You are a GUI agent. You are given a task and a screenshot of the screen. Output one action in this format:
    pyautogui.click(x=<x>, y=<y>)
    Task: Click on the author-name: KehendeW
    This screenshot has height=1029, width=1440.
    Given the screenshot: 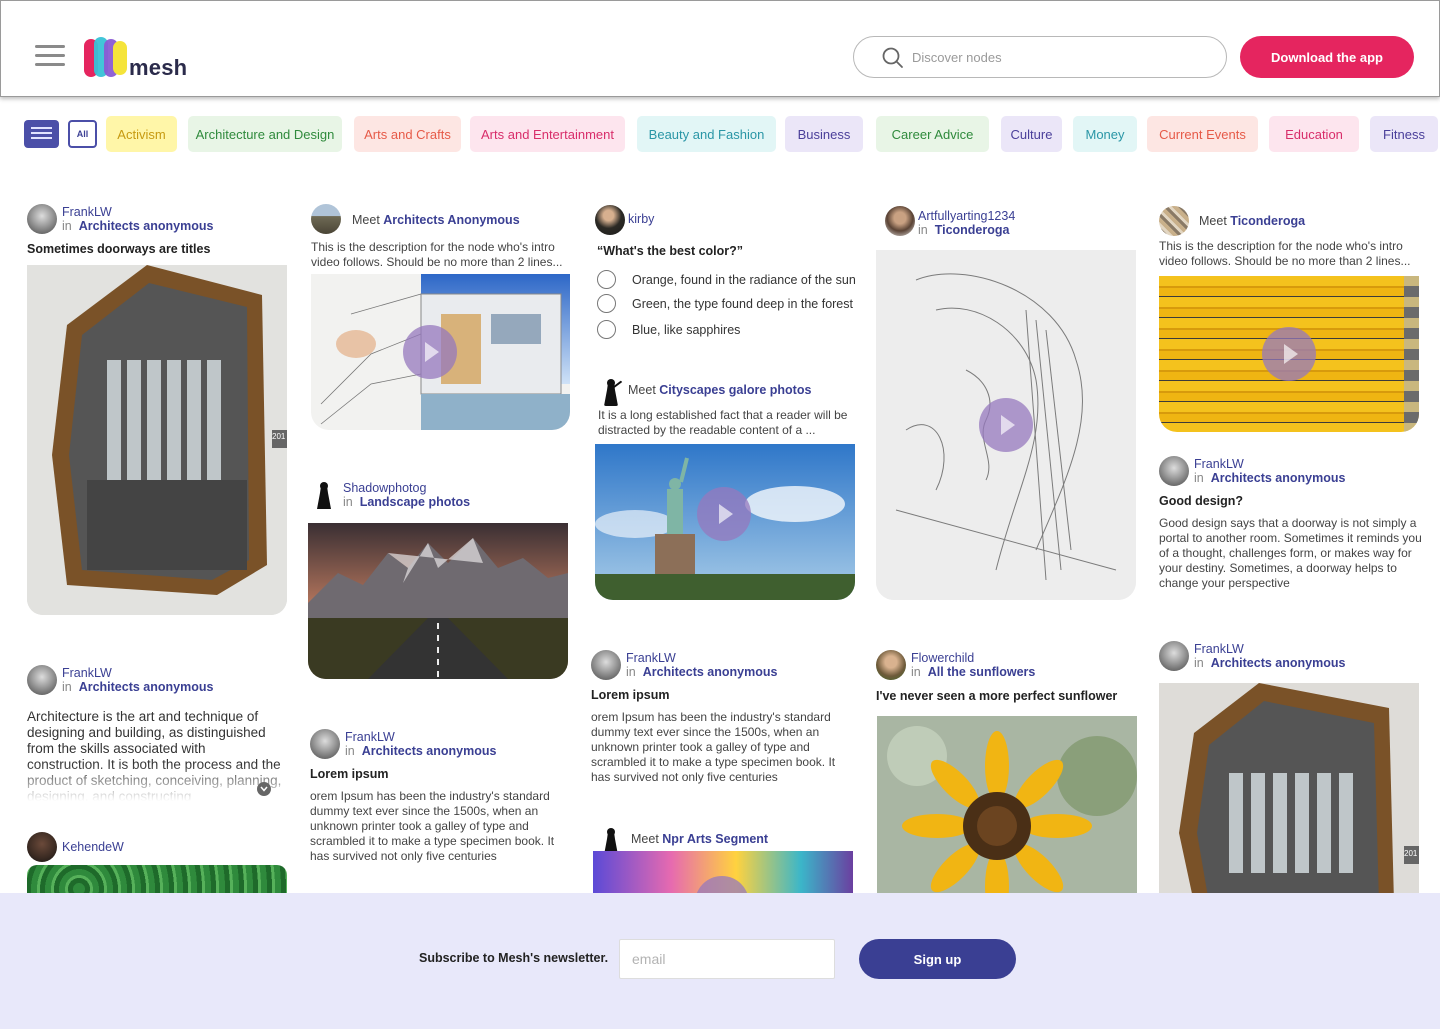 What is the action you would take?
    pyautogui.click(x=93, y=847)
    